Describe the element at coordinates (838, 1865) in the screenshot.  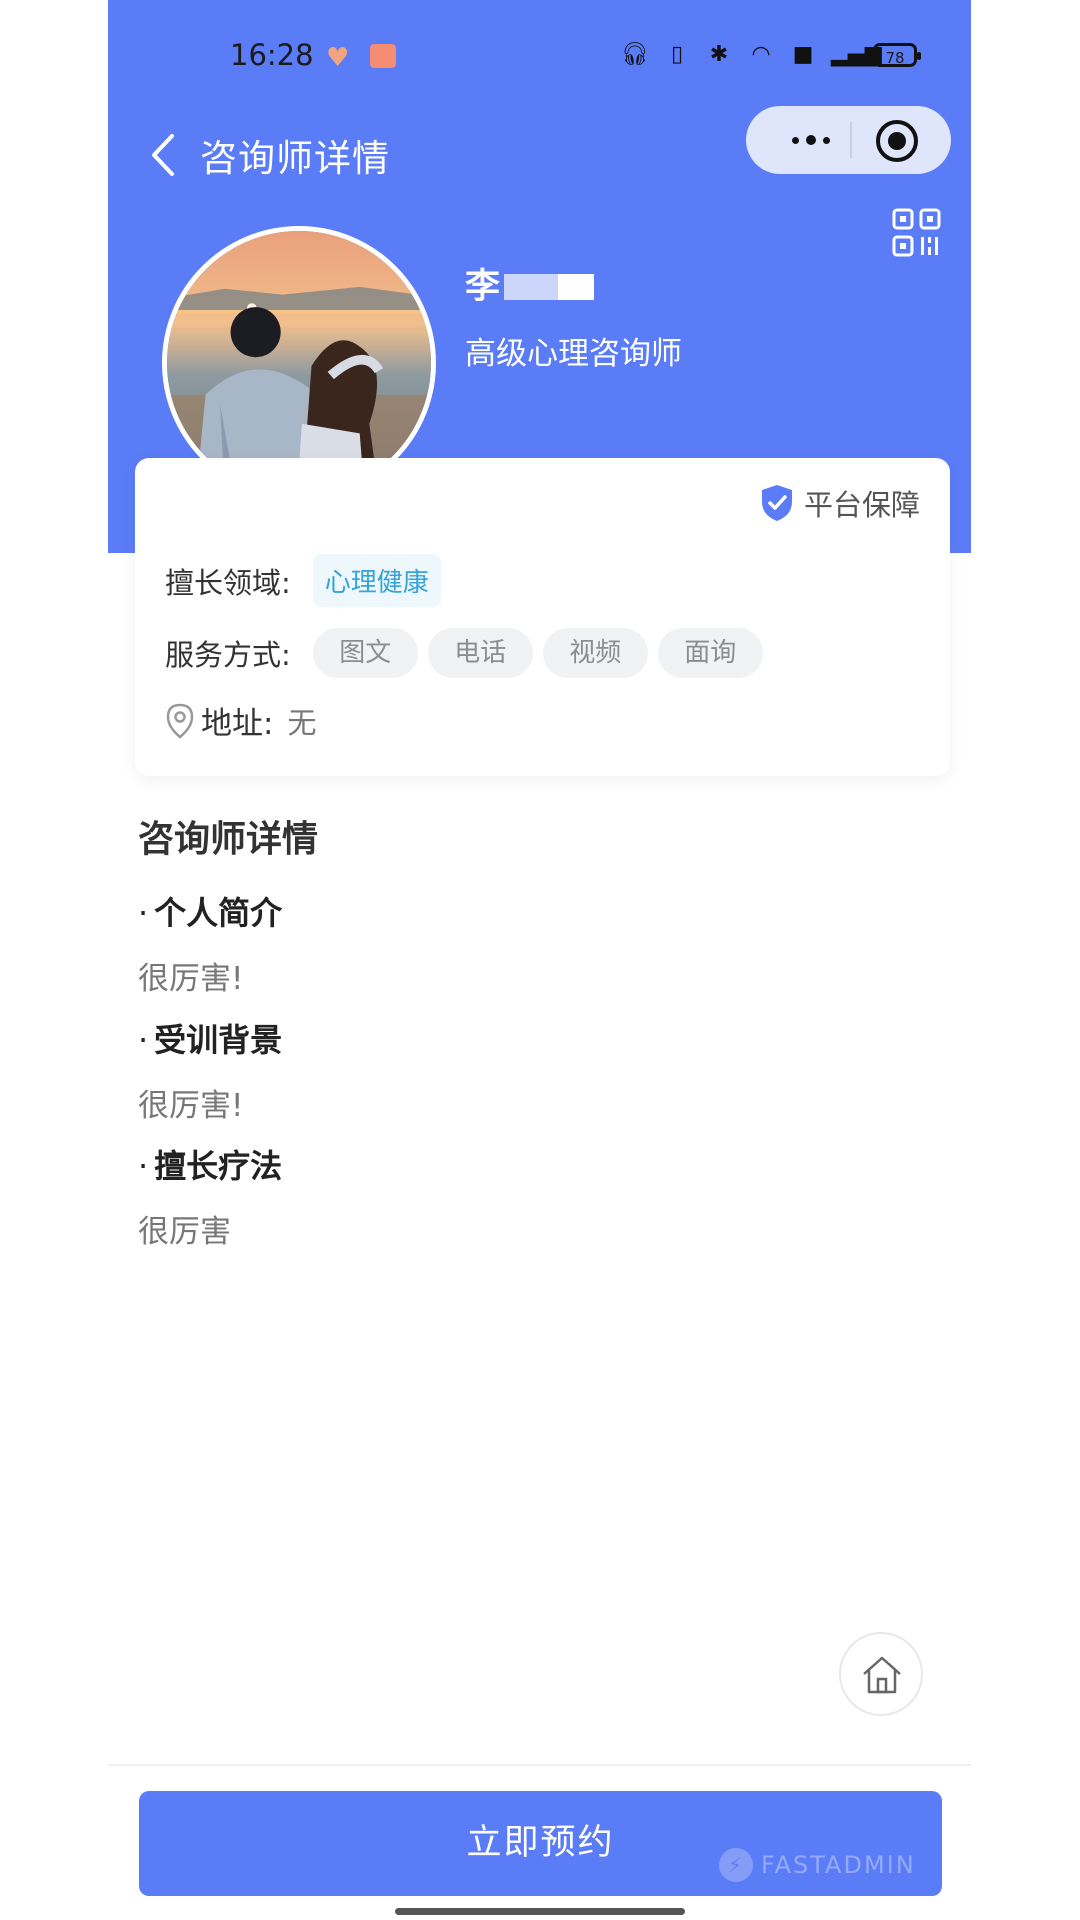
I see `watermark-text: FASTADMIN` at that location.